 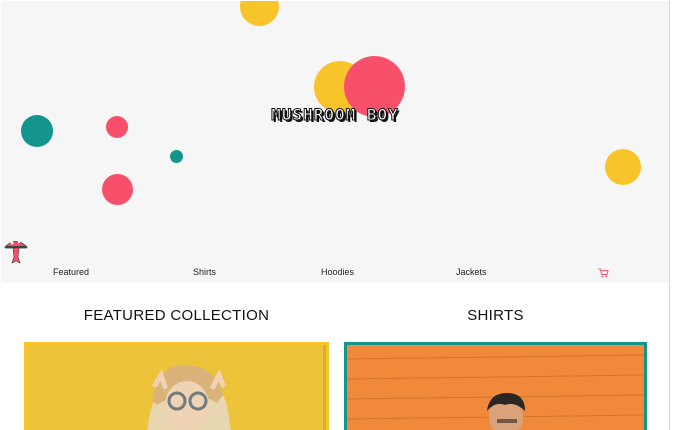 What do you see at coordinates (495, 315) in the screenshot?
I see `section-title-shirts: SHIRTS` at bounding box center [495, 315].